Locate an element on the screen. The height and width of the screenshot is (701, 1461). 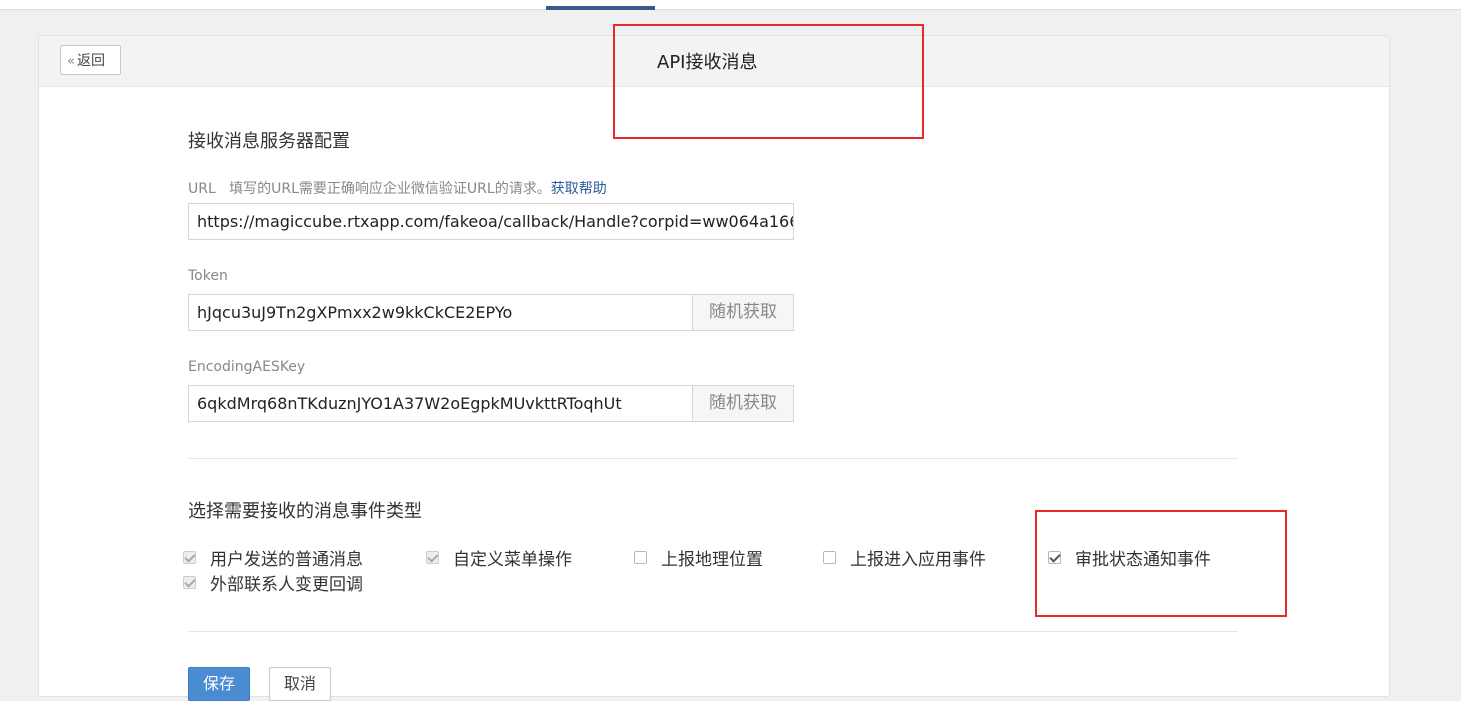
event-label: 外部联系人变更回调 is located at coordinates (286, 584).